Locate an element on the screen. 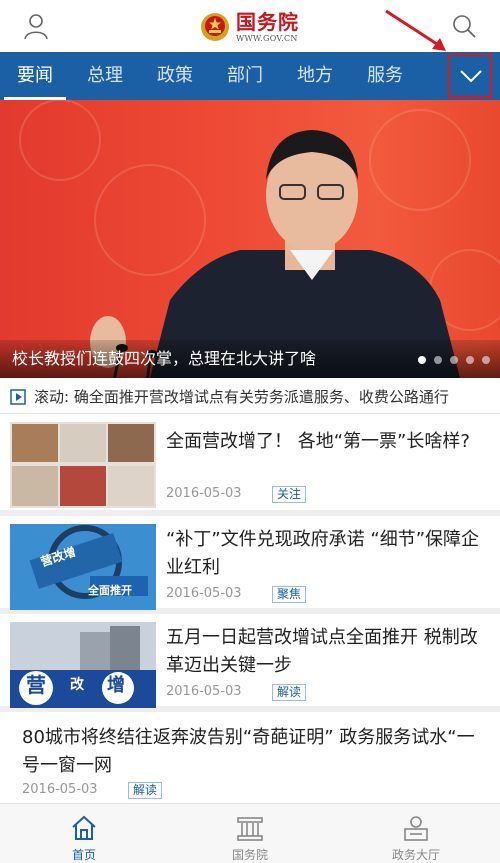 Image resolution: width=500 pixels, height=863 pixels. news-title: 全面营改增了！ 各地“第一票”长啥样? is located at coordinates (318, 441).